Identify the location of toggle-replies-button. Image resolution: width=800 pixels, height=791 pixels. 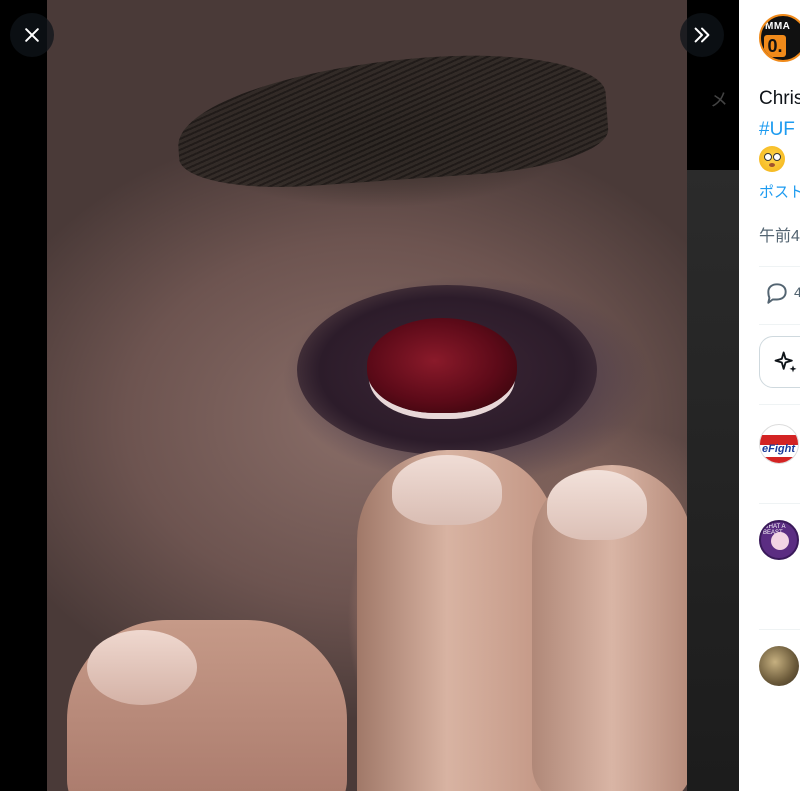
(702, 35).